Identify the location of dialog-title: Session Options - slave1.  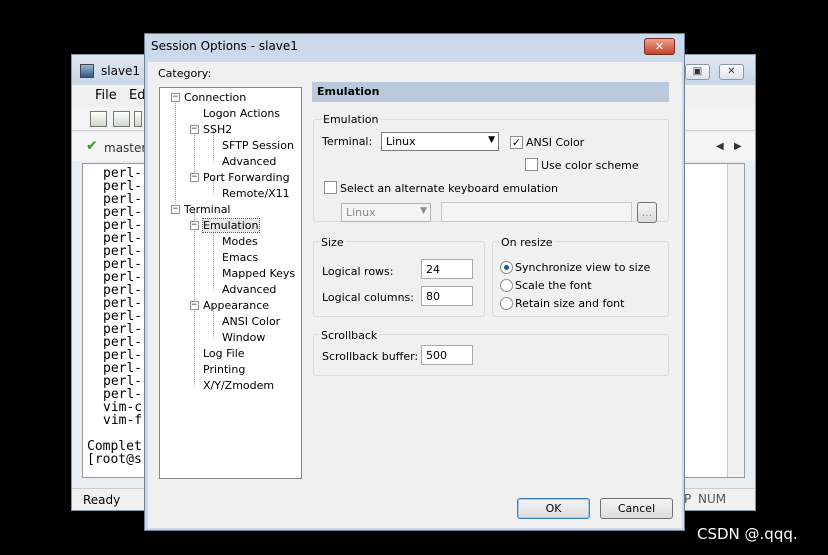
(224, 46).